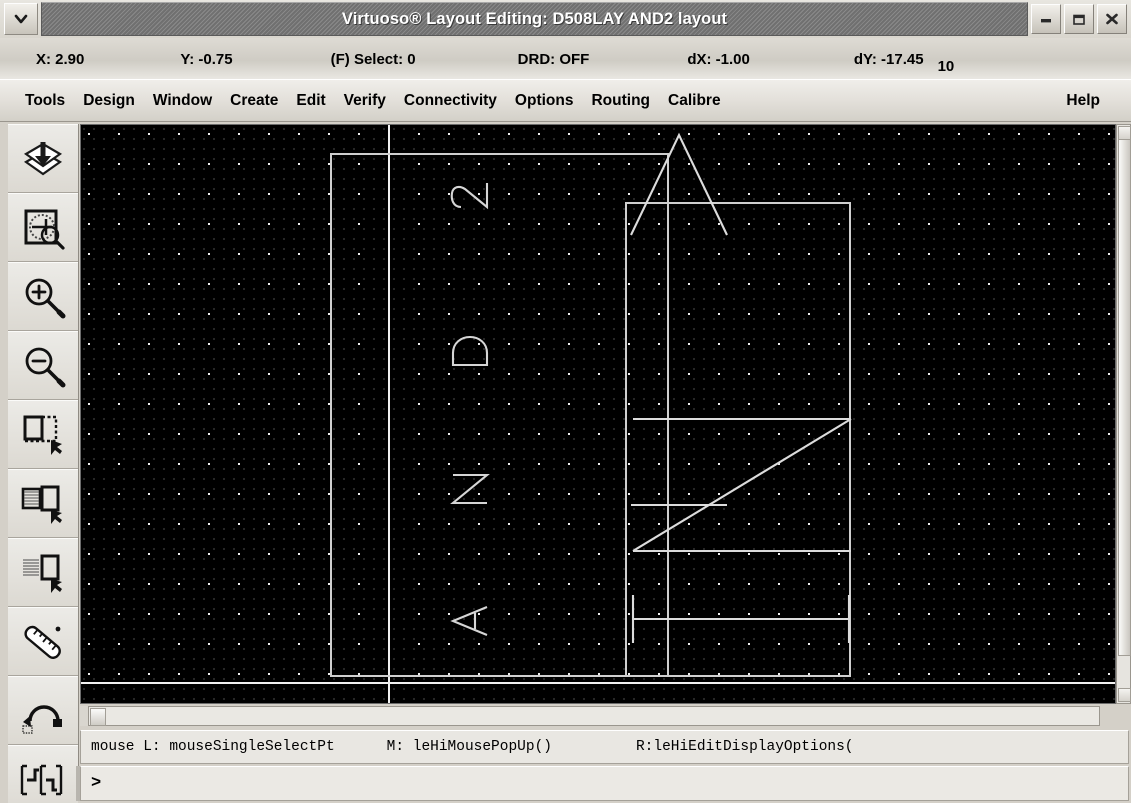 The height and width of the screenshot is (803, 1131). I want to click on maximize-icon, so click(1079, 19).